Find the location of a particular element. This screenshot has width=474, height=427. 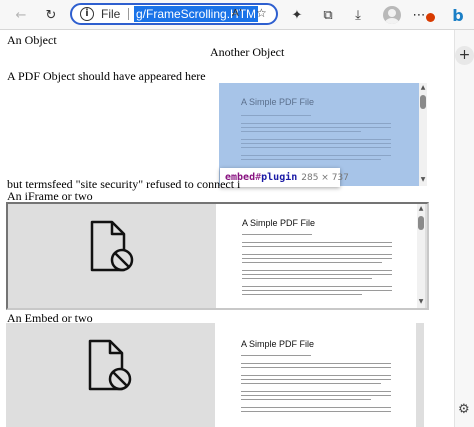

read-aloud-icon: A’ is located at coordinates (237, 13).